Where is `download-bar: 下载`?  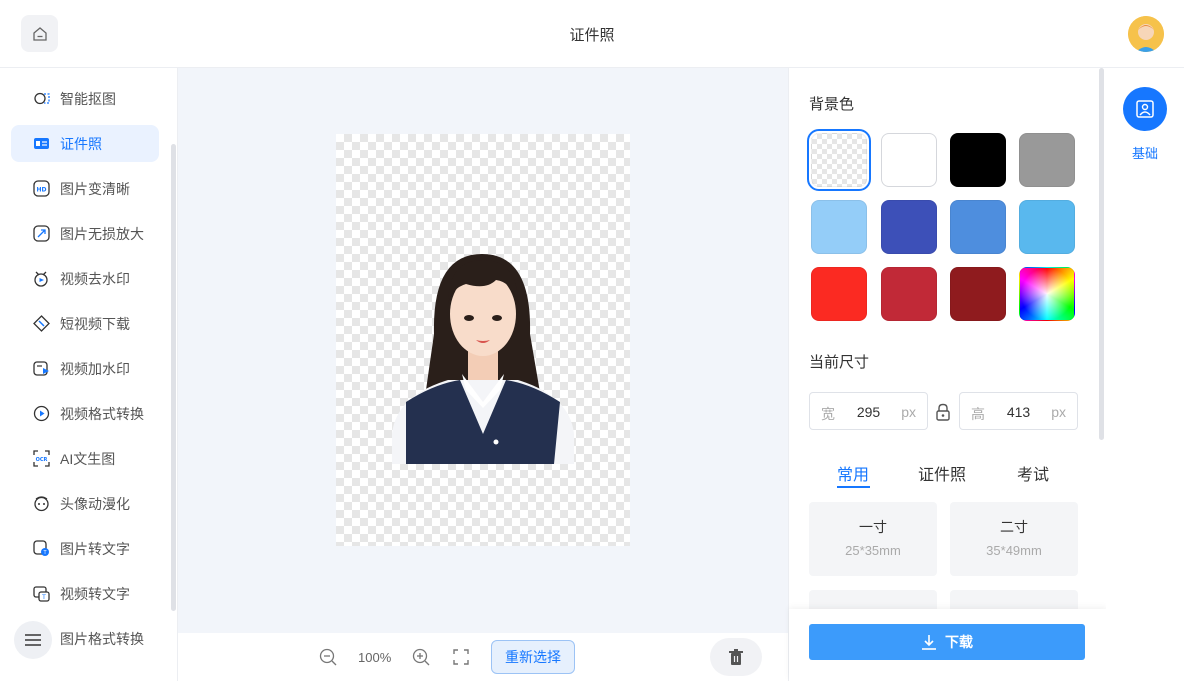 download-bar: 下载 is located at coordinates (948, 645).